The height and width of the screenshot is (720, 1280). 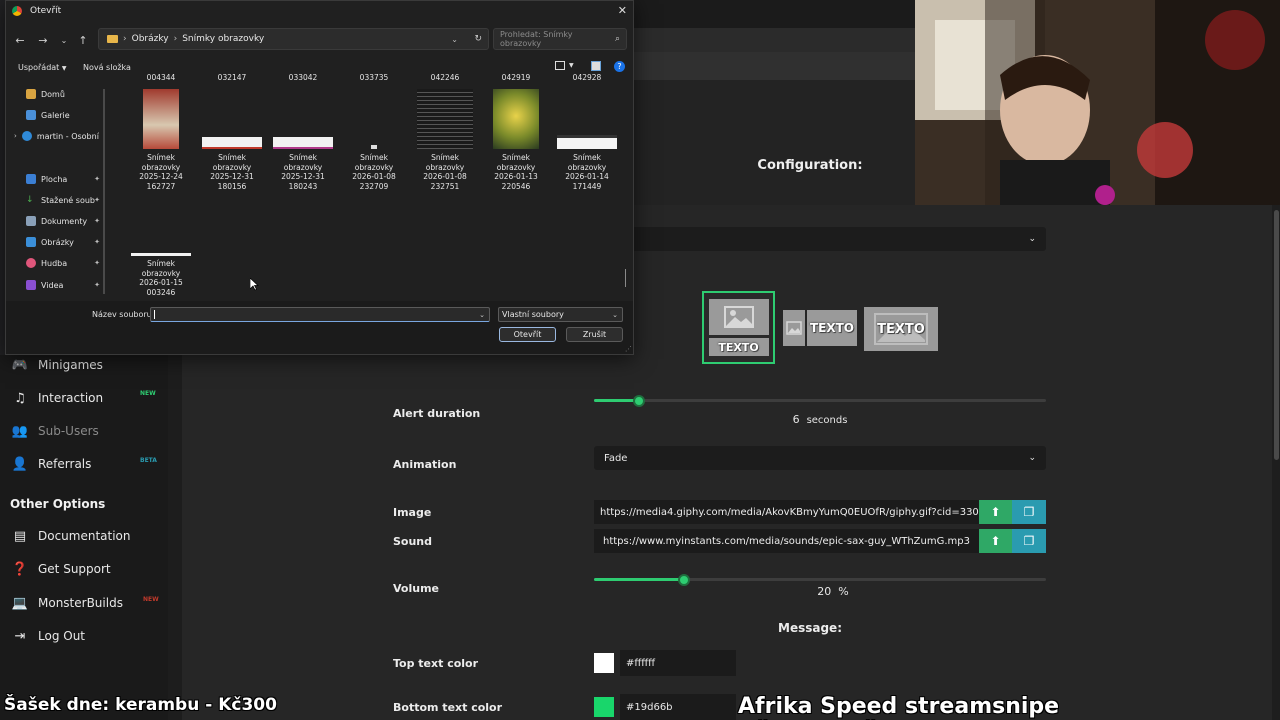 What do you see at coordinates (66, 115) in the screenshot?
I see `nav-item-gallery: Galerie` at bounding box center [66, 115].